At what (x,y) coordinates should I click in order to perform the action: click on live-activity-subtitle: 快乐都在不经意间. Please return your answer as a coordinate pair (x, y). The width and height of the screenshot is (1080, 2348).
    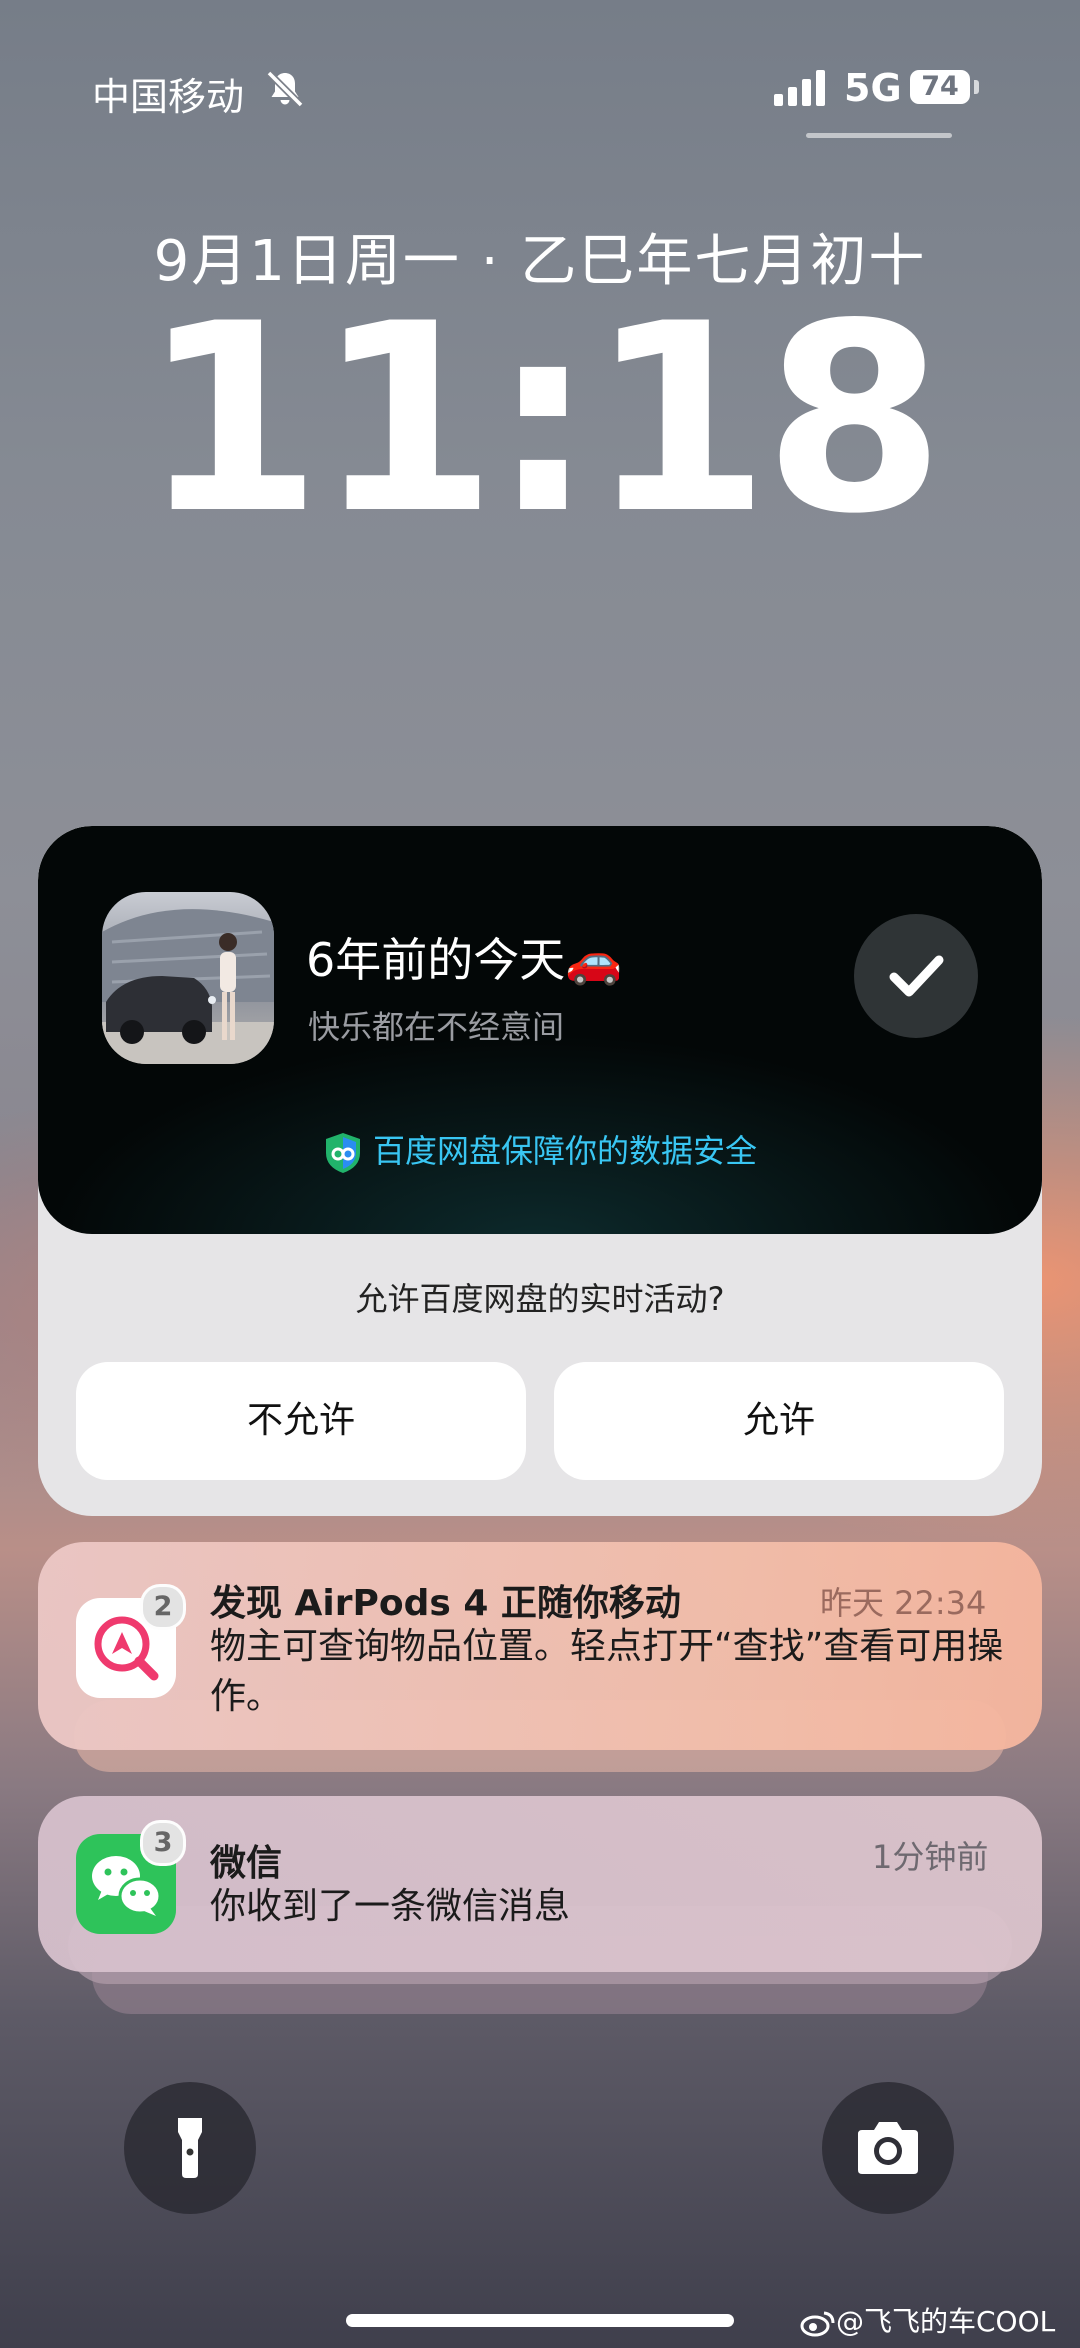
    Looking at the image, I should click on (436, 1027).